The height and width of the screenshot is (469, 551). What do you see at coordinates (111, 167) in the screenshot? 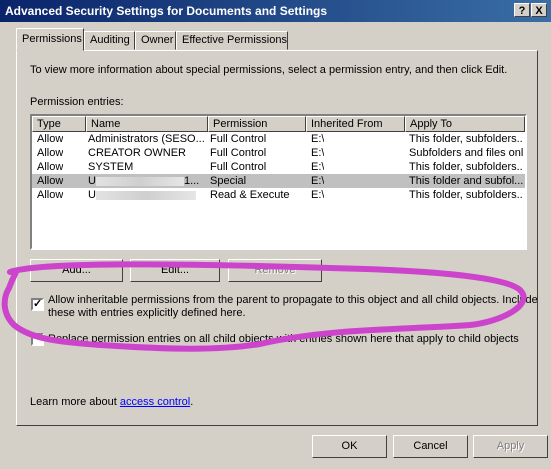
I see `cell-name: SYSTEM` at bounding box center [111, 167].